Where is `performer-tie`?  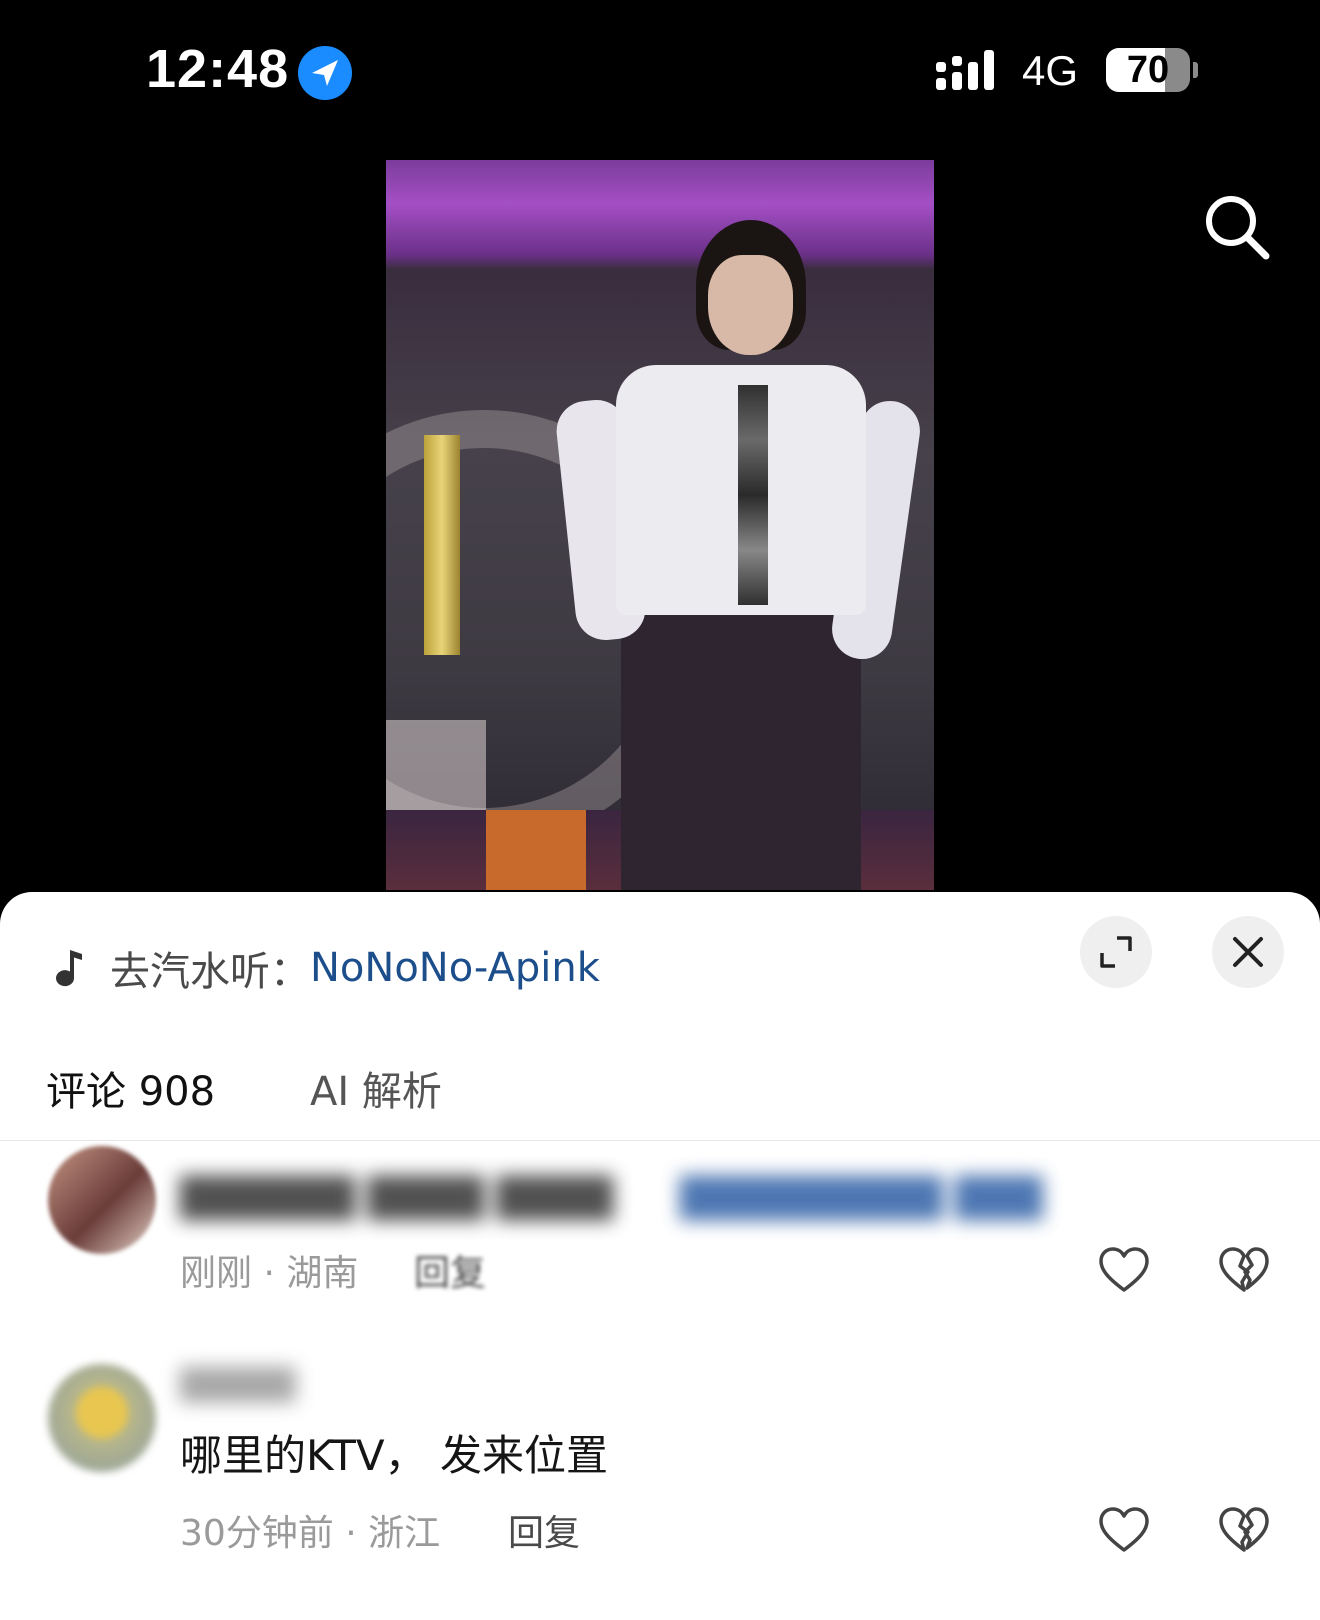
performer-tie is located at coordinates (753, 495).